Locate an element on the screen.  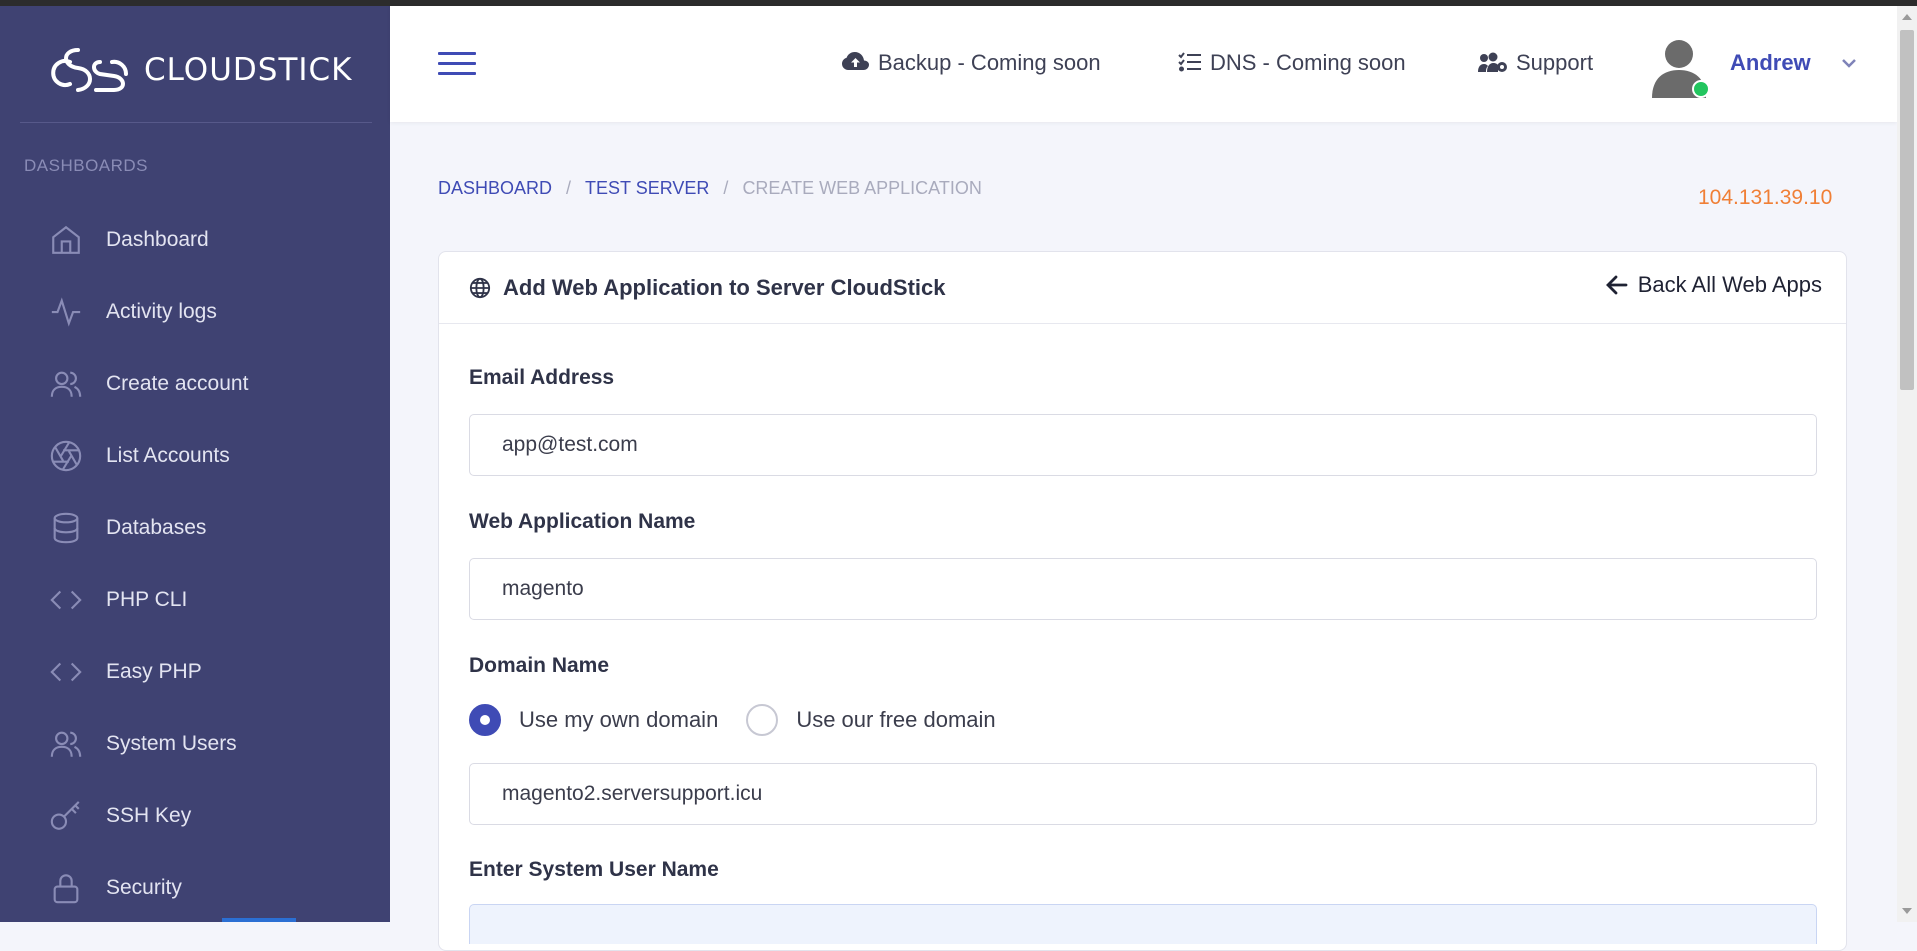
user-name: Andrew is located at coordinates (1770, 63).